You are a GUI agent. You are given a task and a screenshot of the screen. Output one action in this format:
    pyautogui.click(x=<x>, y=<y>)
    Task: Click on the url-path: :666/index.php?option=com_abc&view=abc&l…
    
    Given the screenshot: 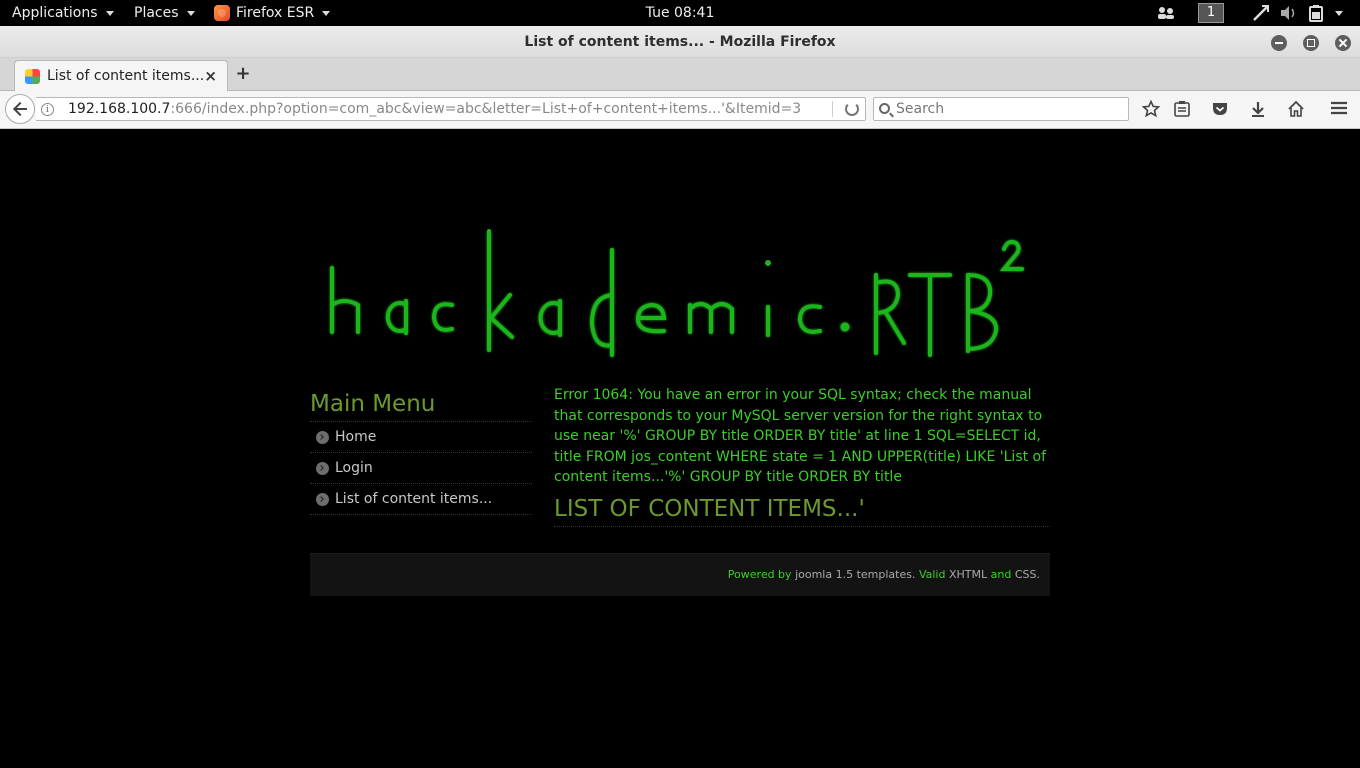 What is the action you would take?
    pyautogui.click(x=486, y=109)
    